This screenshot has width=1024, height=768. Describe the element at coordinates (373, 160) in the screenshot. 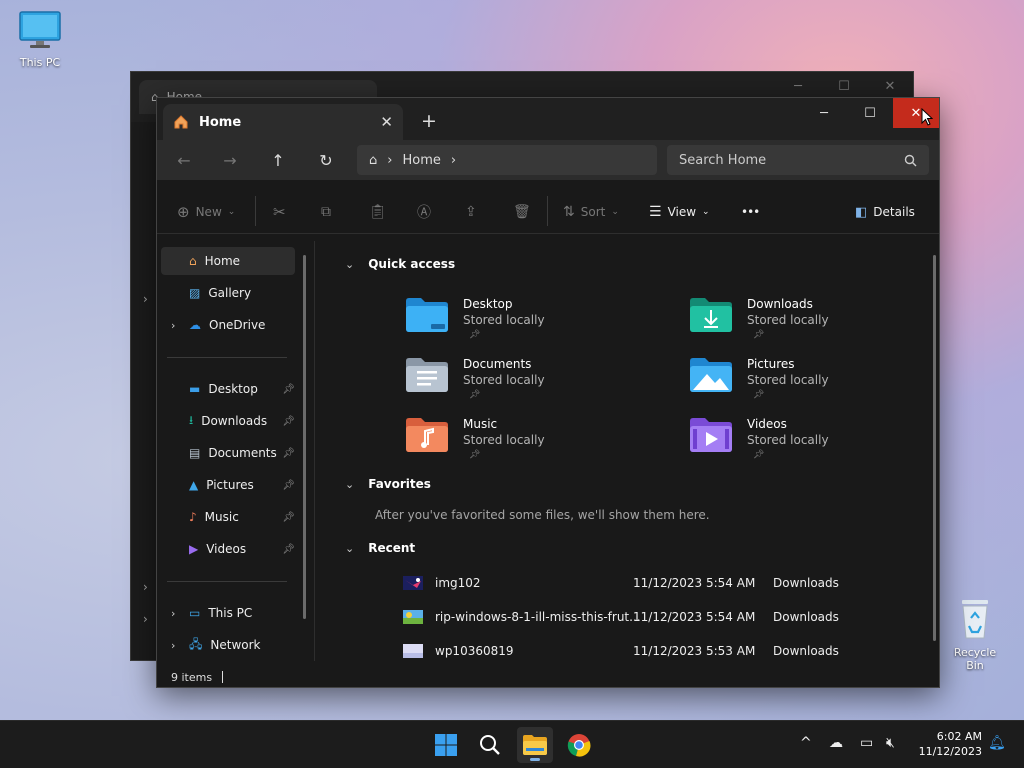

I see `home-icon: ⌂` at that location.